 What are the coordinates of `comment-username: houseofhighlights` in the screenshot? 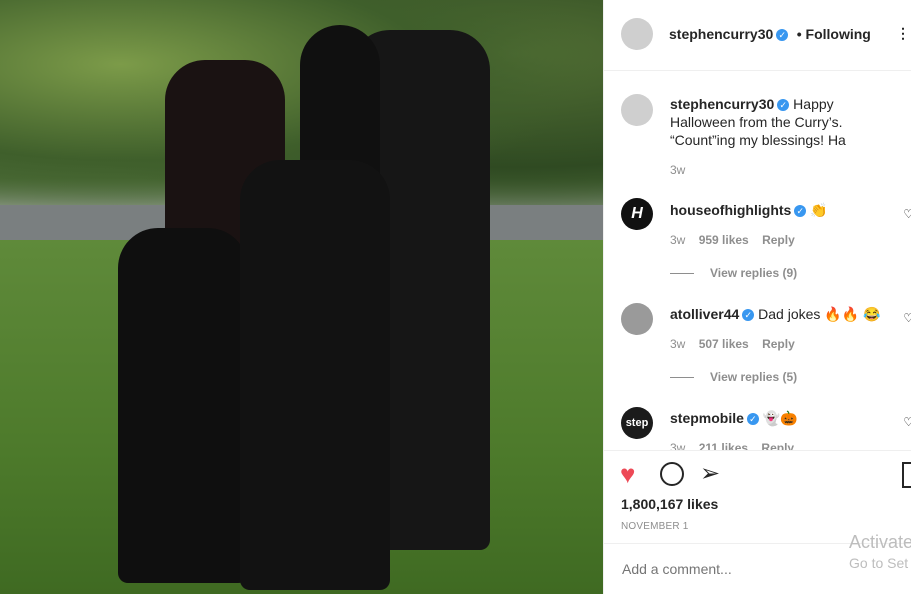 It's located at (730, 210).